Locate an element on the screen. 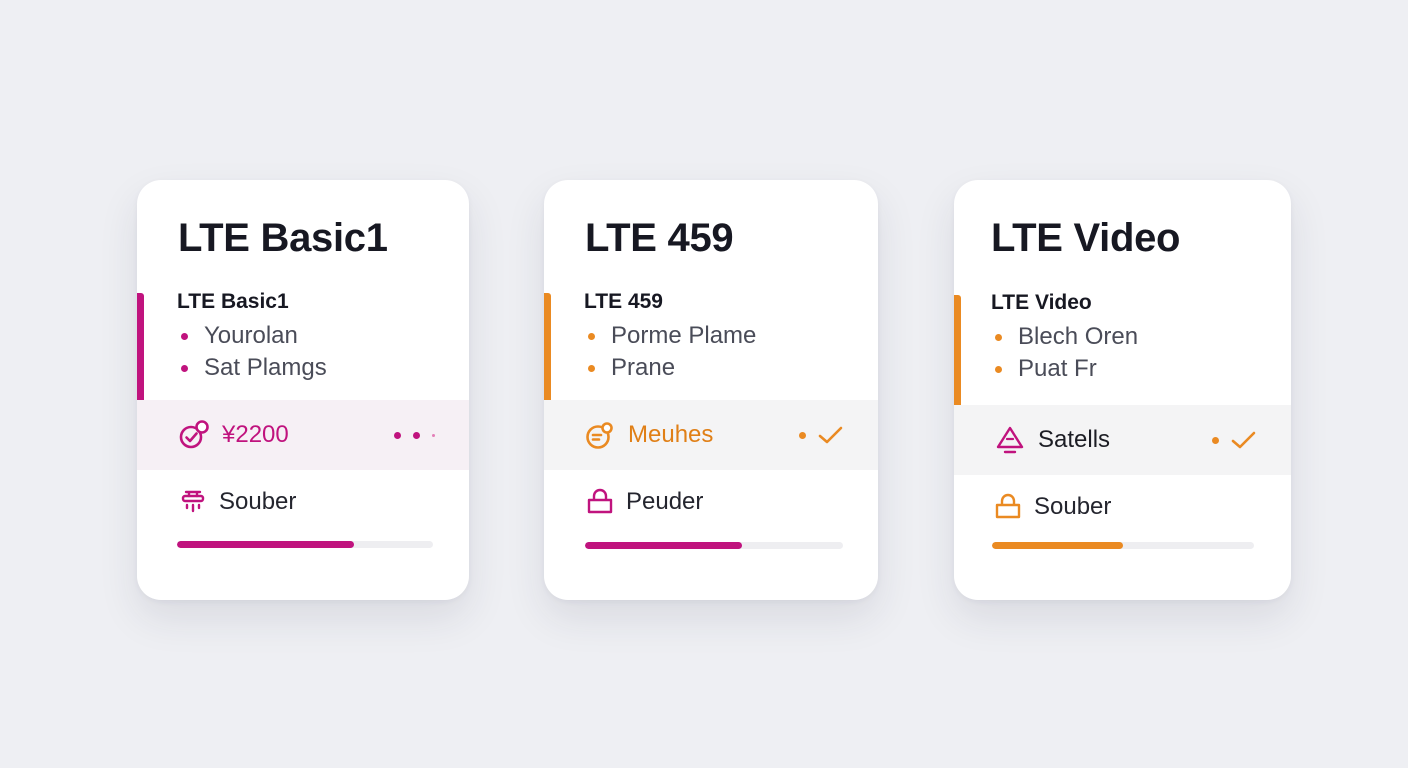  feature-row: Peuder is located at coordinates (643, 502).